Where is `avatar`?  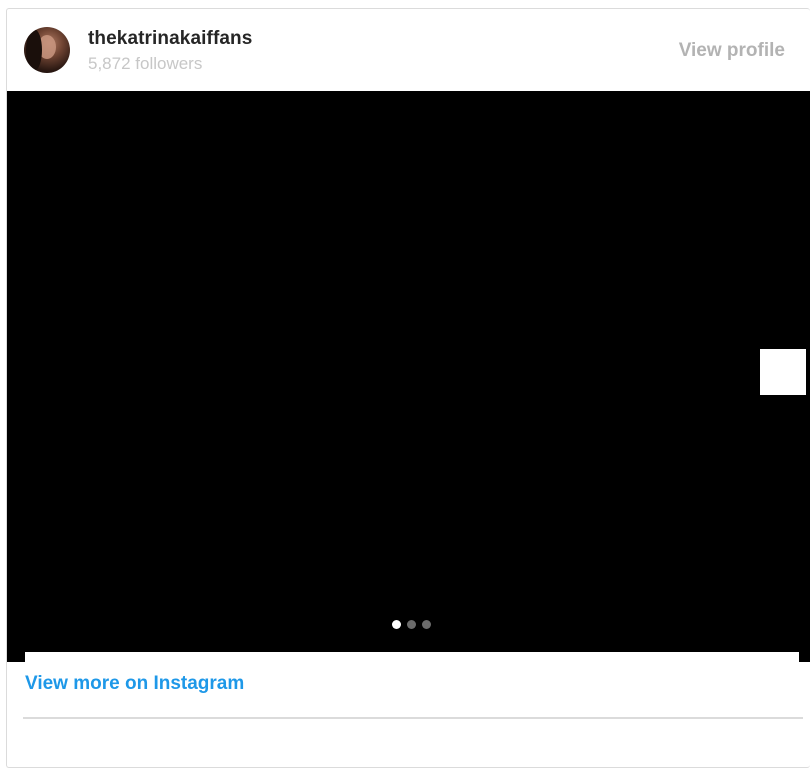
avatar is located at coordinates (47, 50).